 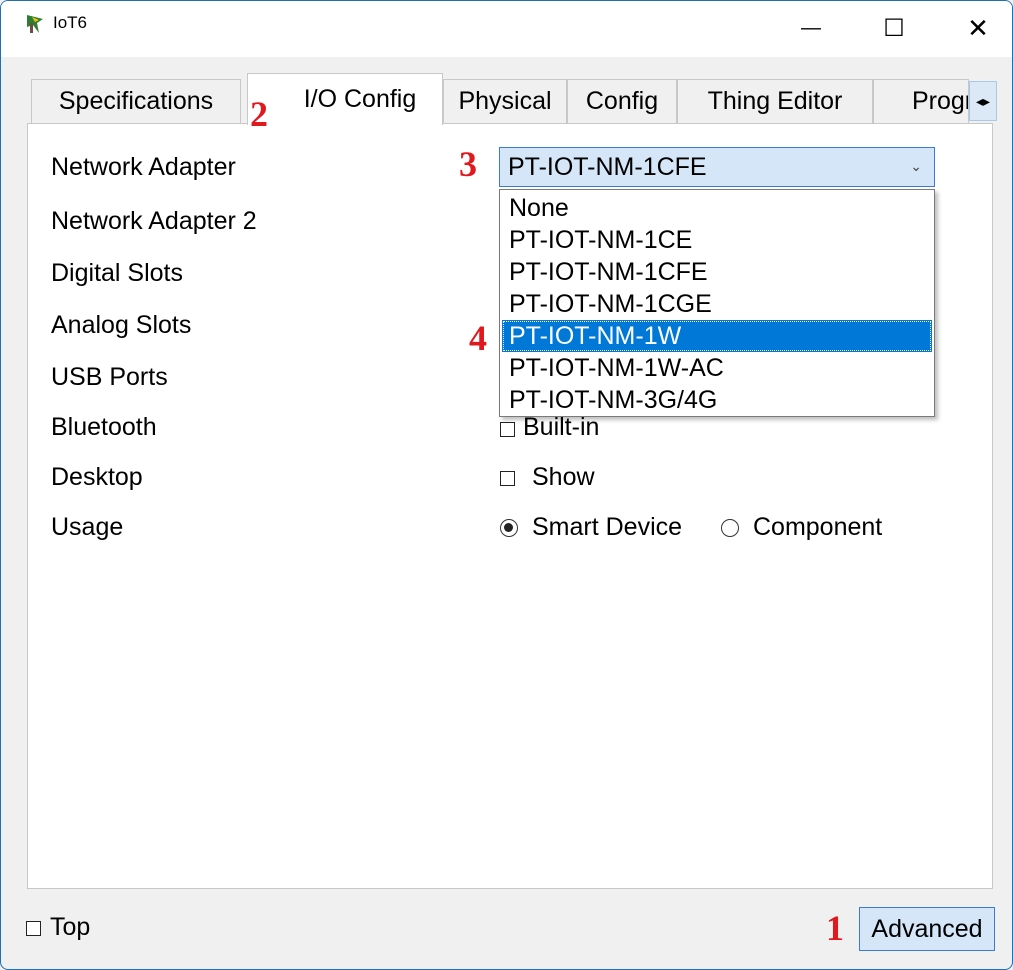 I want to click on dropdown-option-pt-iot-nm-1w-ac: PT-IOT-NM-1W-AC, so click(x=717, y=368).